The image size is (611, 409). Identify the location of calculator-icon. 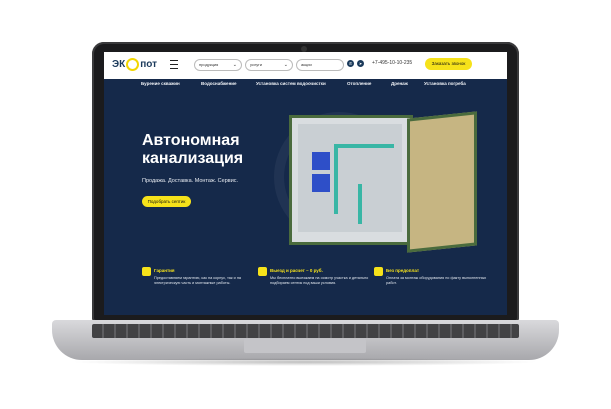
(262, 271).